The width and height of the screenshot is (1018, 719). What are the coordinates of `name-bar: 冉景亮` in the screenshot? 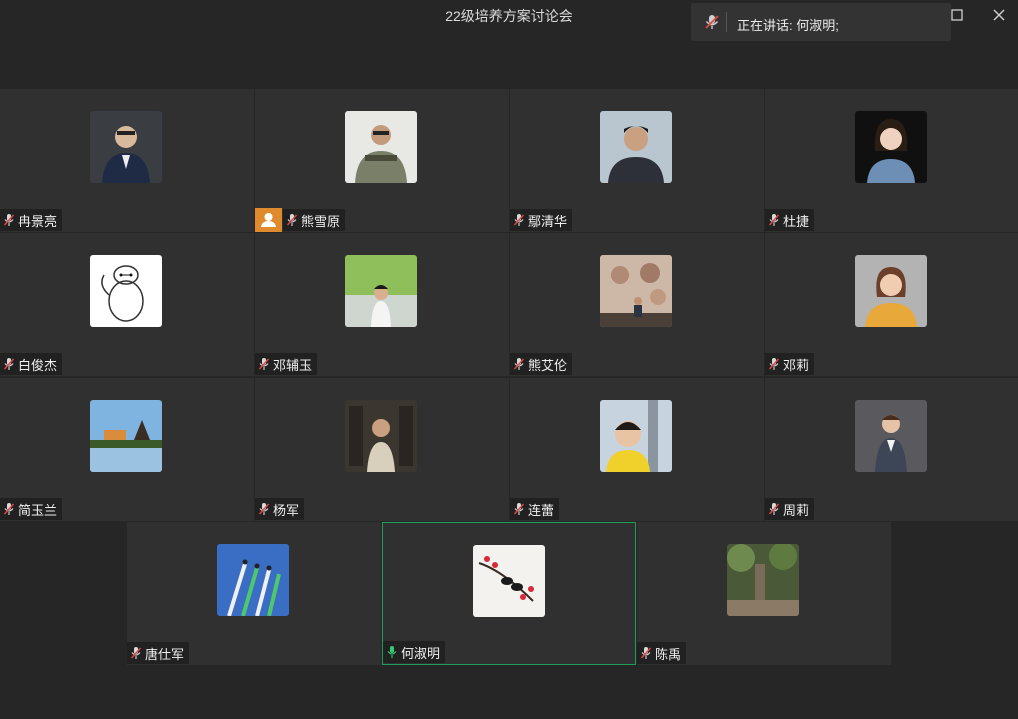 It's located at (31, 220).